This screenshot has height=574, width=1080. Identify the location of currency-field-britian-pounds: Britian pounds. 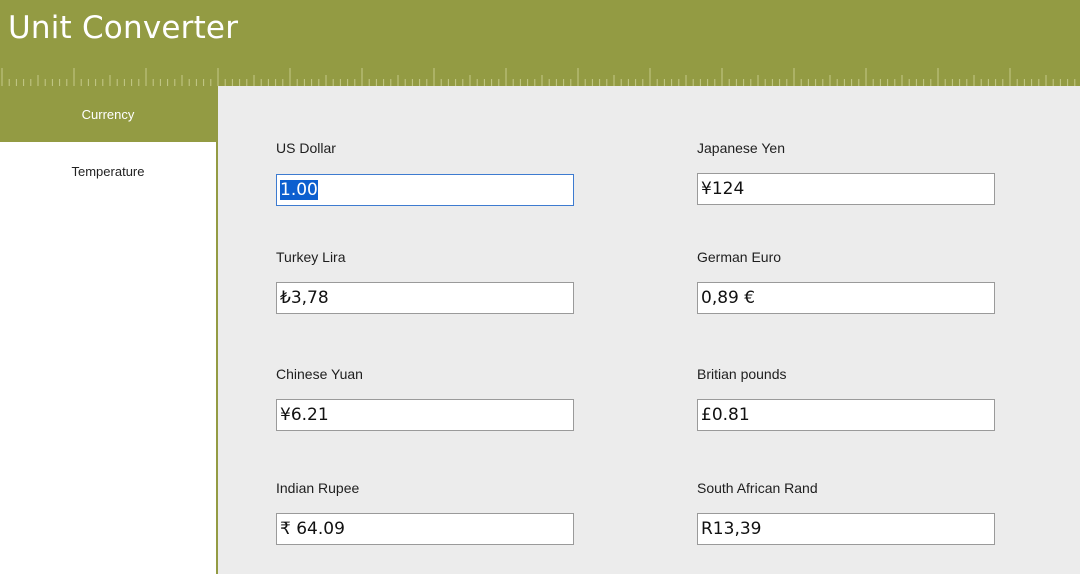
(846, 398).